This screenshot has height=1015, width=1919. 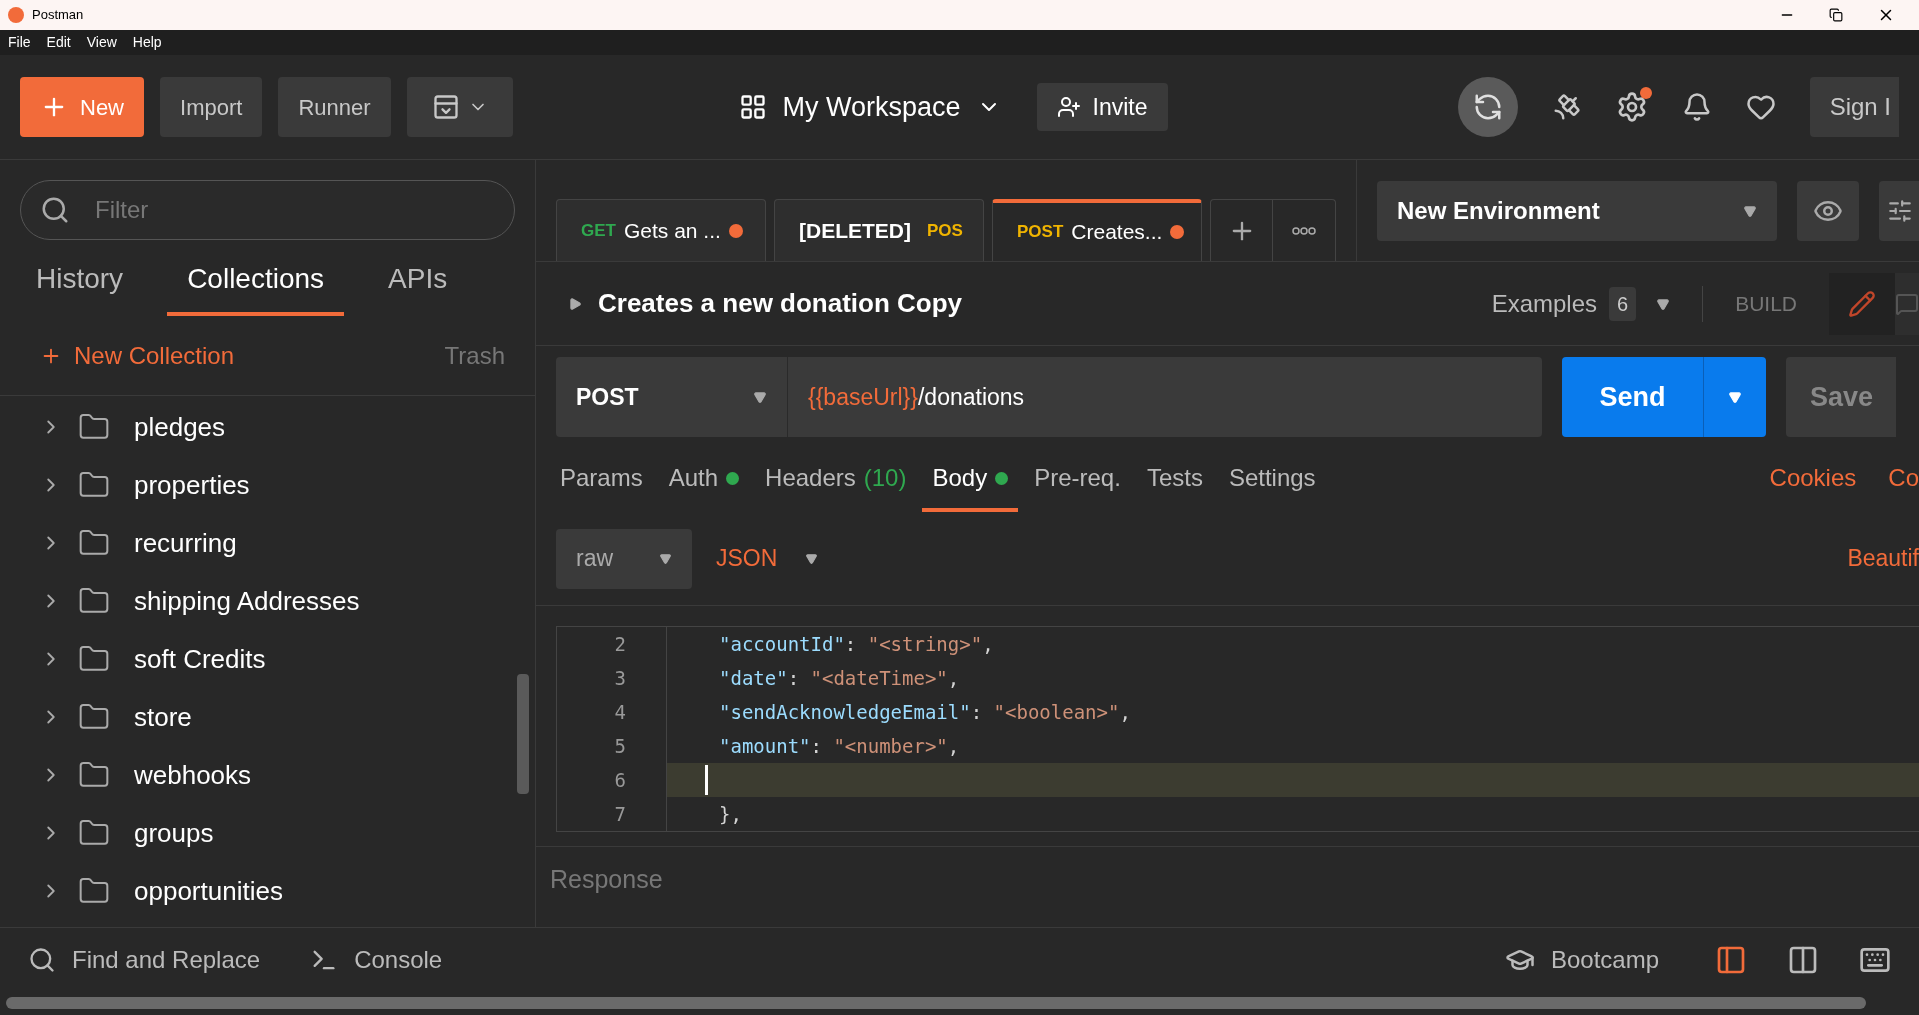 I want to click on folder-name: pledges, so click(x=180, y=427).